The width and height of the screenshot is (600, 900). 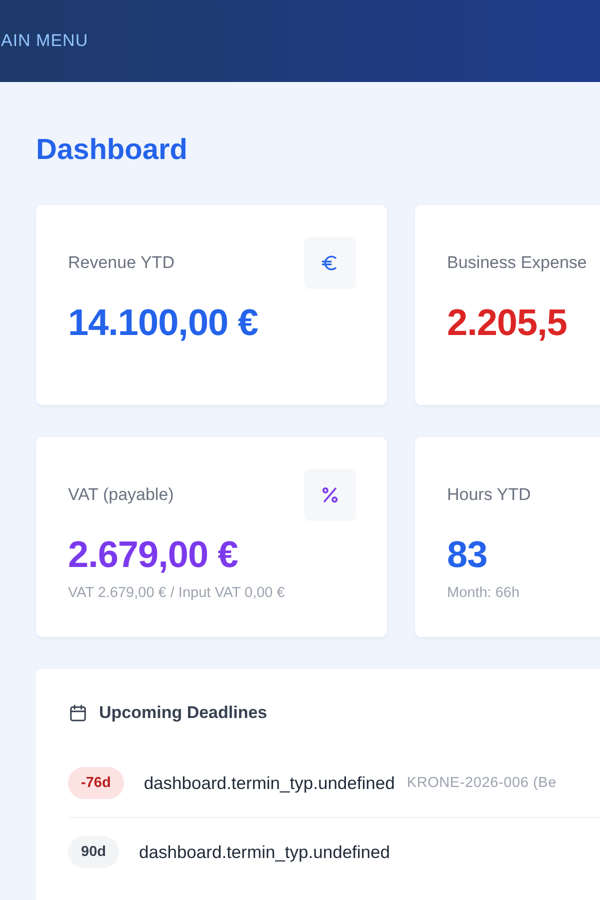 What do you see at coordinates (121, 495) in the screenshot?
I see `stat-label: VAT (payable)` at bounding box center [121, 495].